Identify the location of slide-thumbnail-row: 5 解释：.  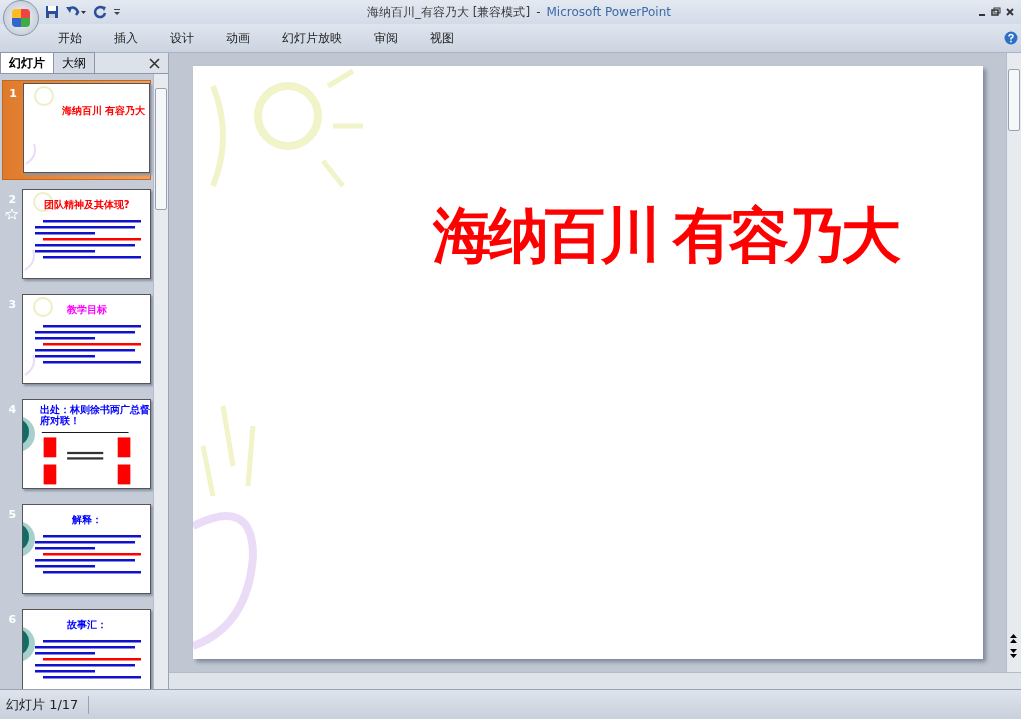
(76, 551).